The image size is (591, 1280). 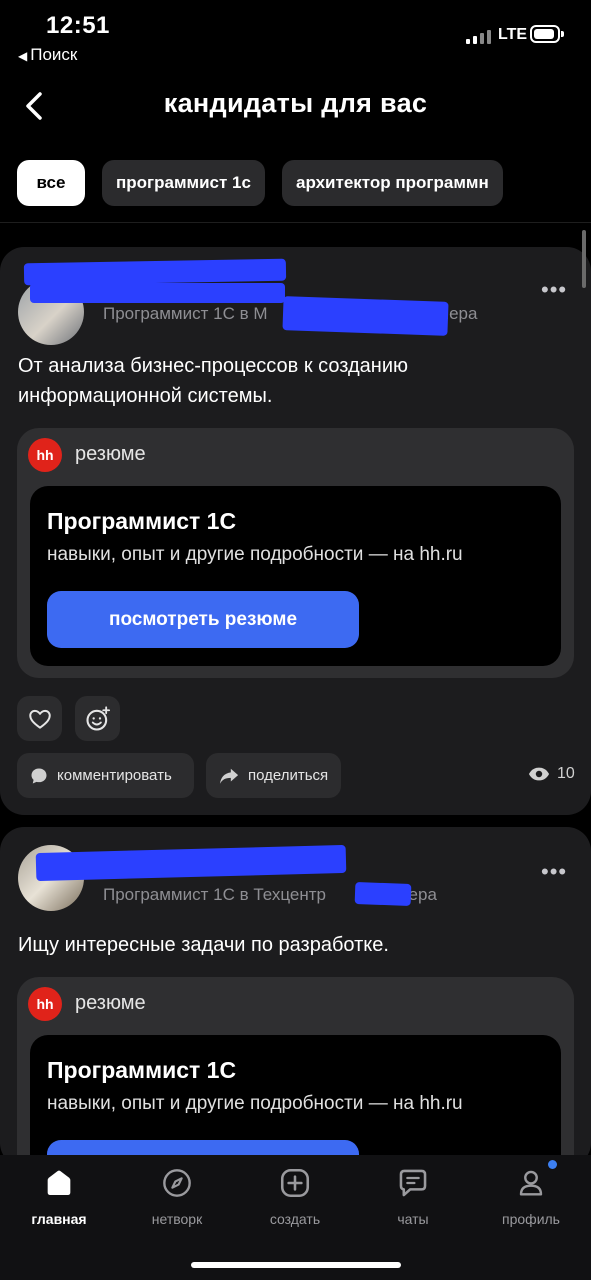 What do you see at coordinates (413, 1219) in the screenshot?
I see `nav-label: чаты` at bounding box center [413, 1219].